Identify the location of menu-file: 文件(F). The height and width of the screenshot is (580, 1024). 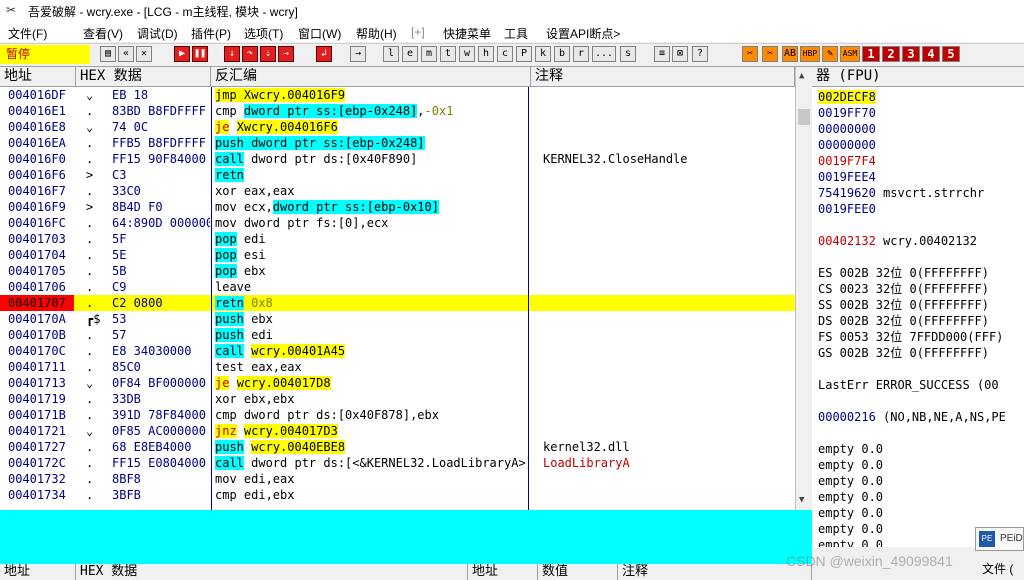
(27, 33).